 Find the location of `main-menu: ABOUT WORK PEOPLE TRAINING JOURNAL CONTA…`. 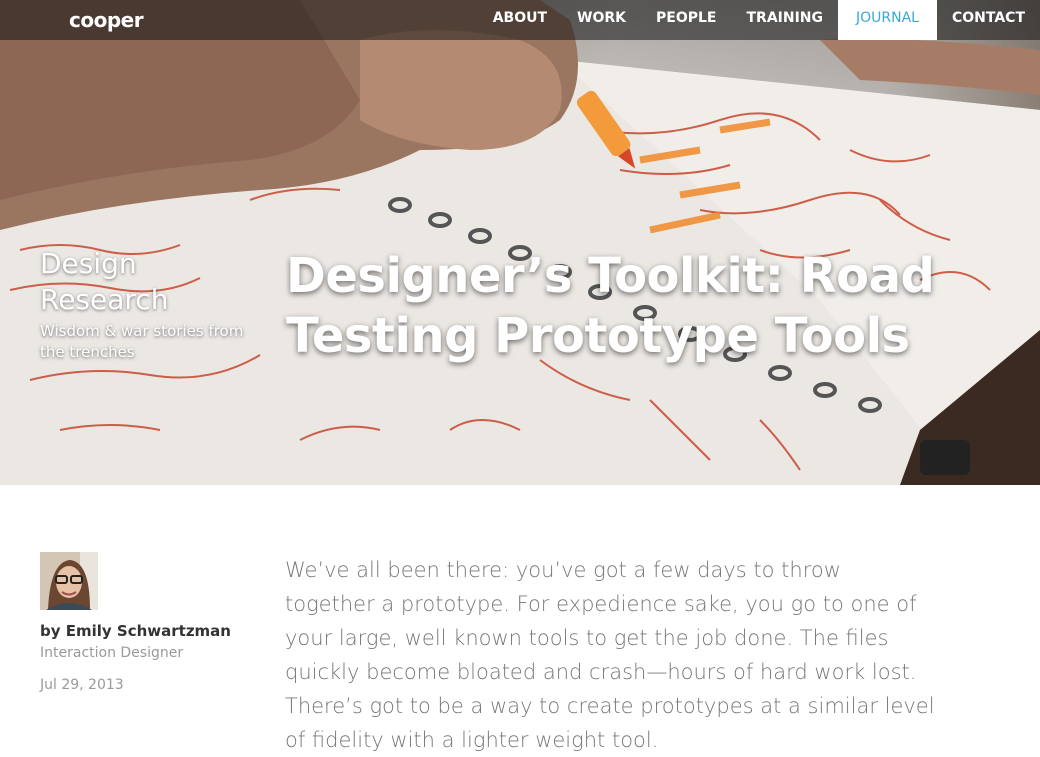

main-menu: ABOUT WORK PEOPLE TRAINING JOURNAL CONTA… is located at coordinates (759, 20).